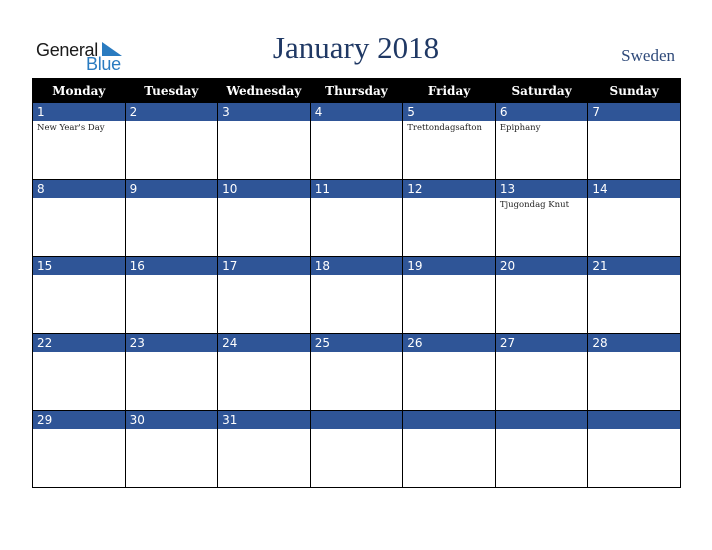 The width and height of the screenshot is (712, 550). Describe the element at coordinates (534, 205) in the screenshot. I see `holiday-label: Tjugondag Knut` at that location.